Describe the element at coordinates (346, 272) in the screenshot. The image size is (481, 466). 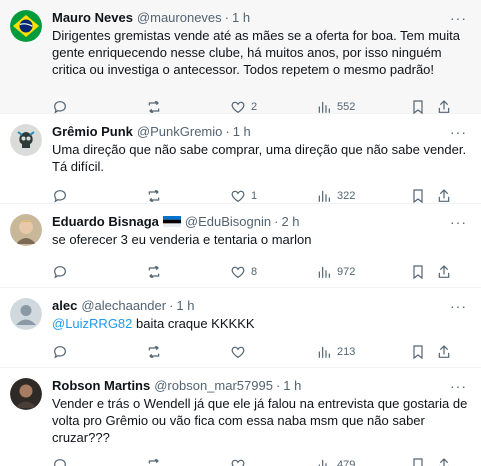
I see `view-count: 972` at that location.